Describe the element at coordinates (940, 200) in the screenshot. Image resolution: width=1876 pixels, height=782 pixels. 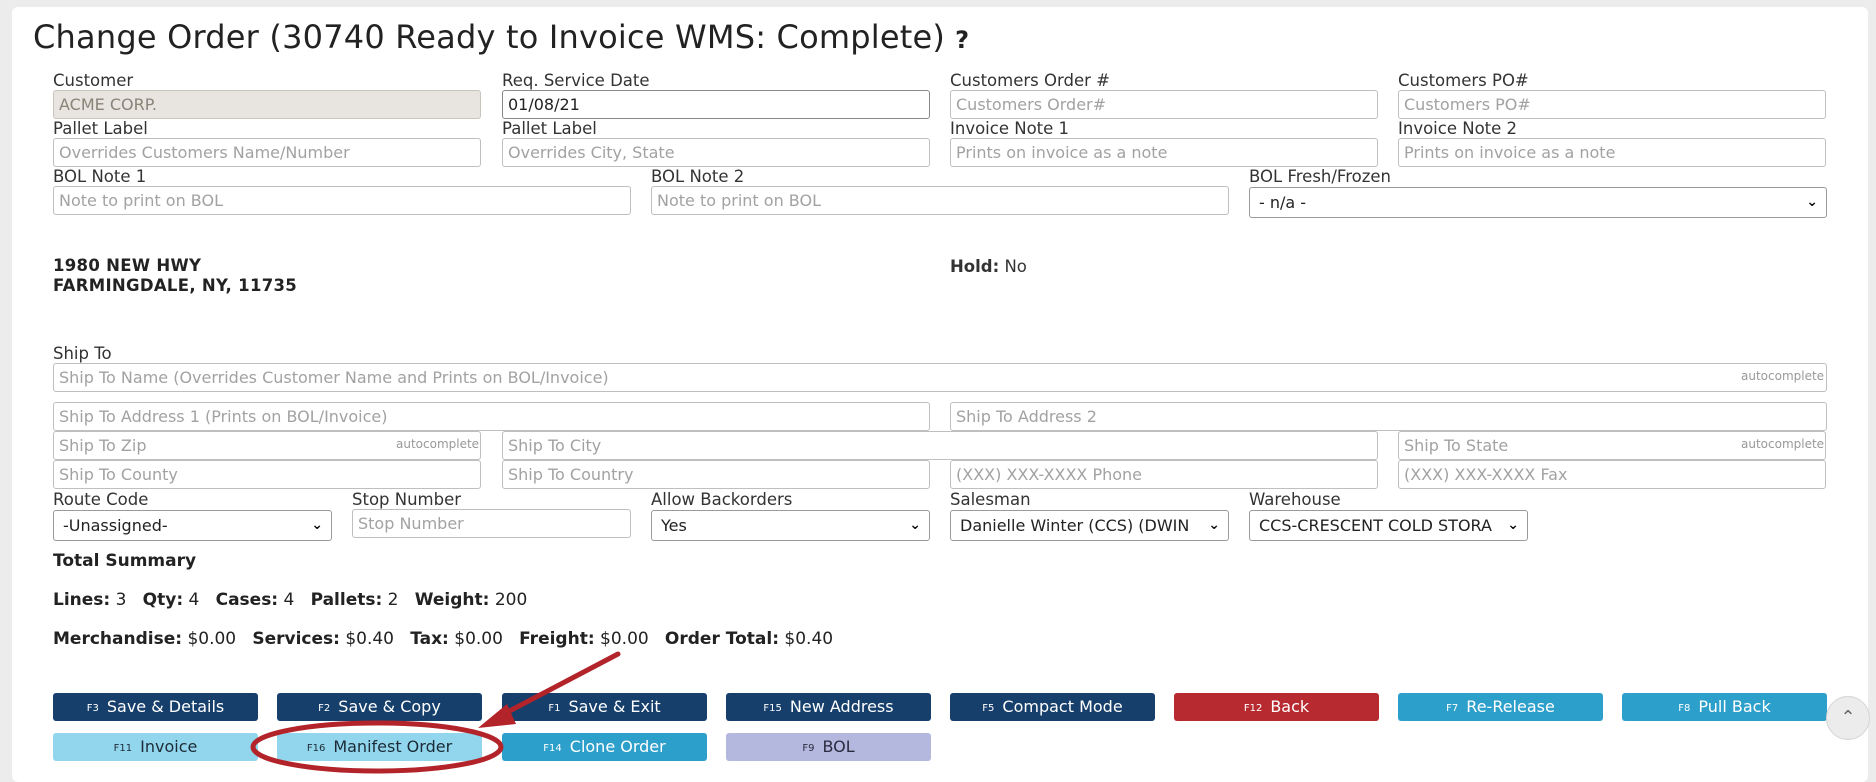
I see `bol-note-2-field` at that location.